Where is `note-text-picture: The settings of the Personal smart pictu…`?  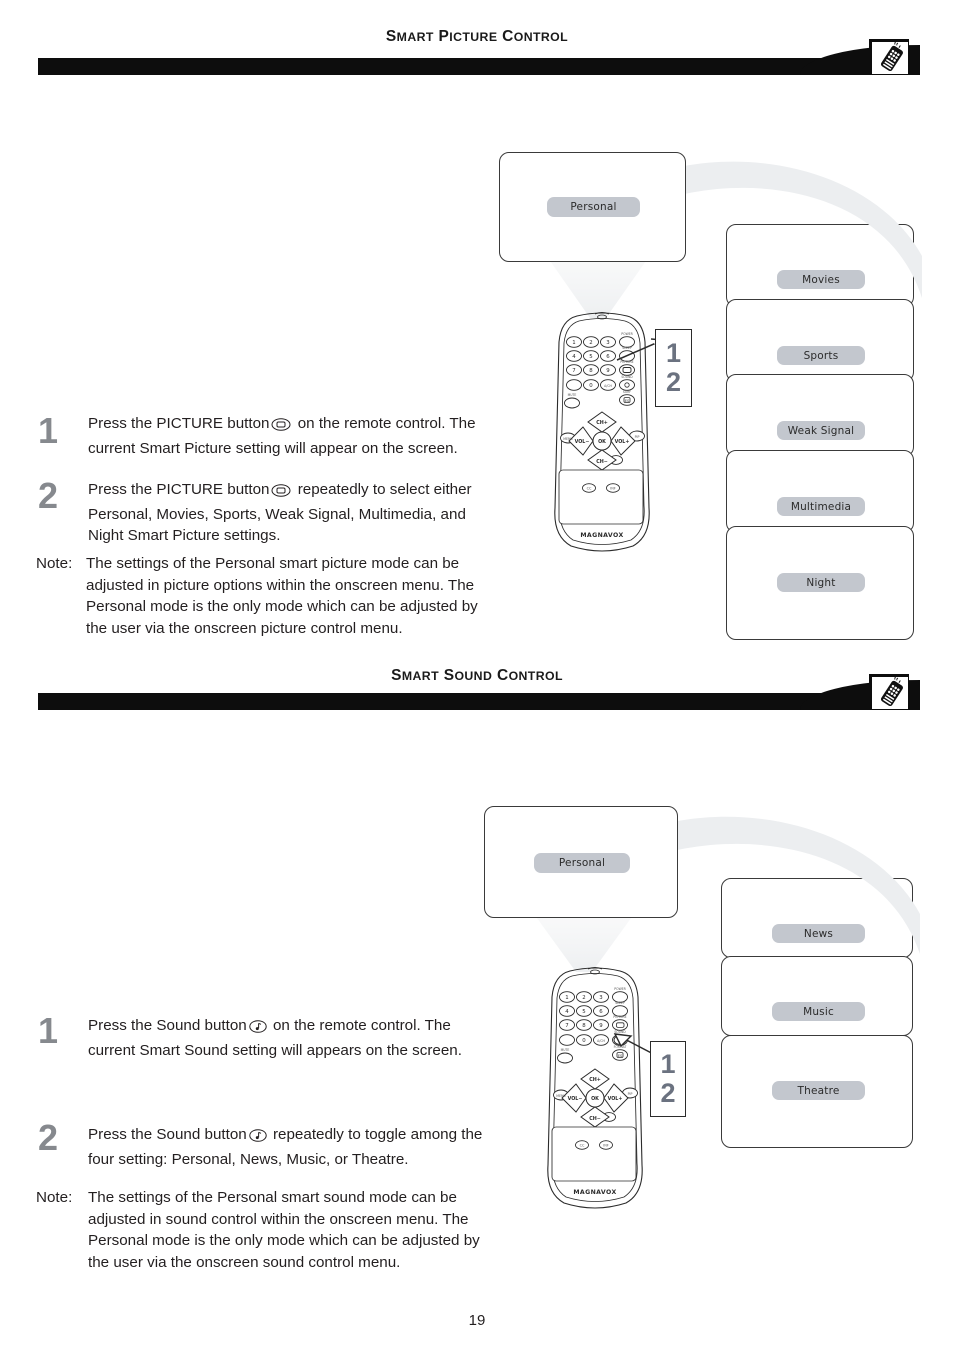
note-text-picture: The settings of the Personal smart pictu… is located at coordinates (282, 596).